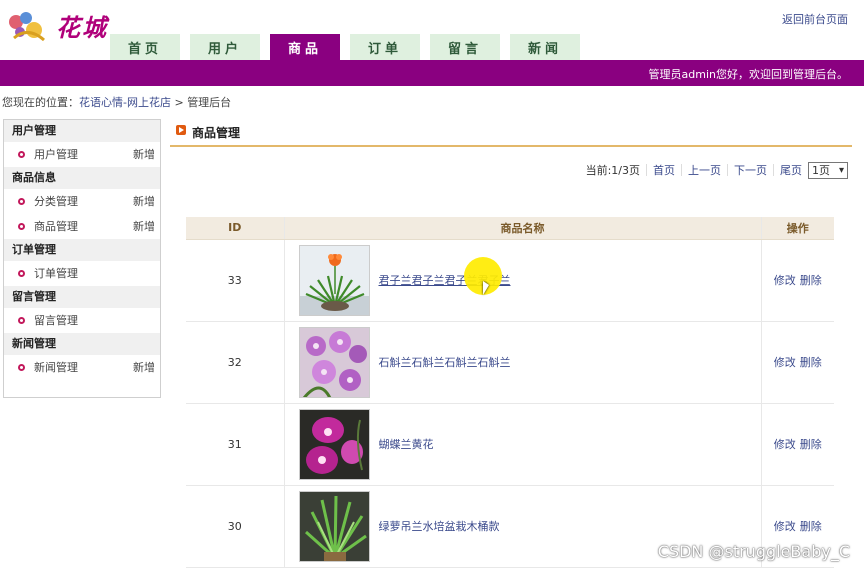 The height and width of the screenshot is (571, 864). I want to click on sidebar-item-category-manage: 分类管理 新增, so click(82, 201).